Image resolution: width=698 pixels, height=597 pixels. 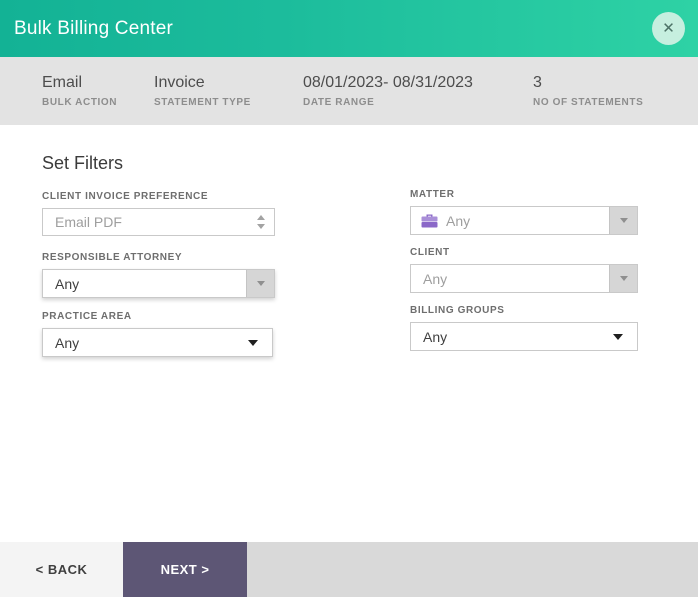 What do you see at coordinates (435, 336) in the screenshot?
I see `billing-groups-value: Any` at bounding box center [435, 336].